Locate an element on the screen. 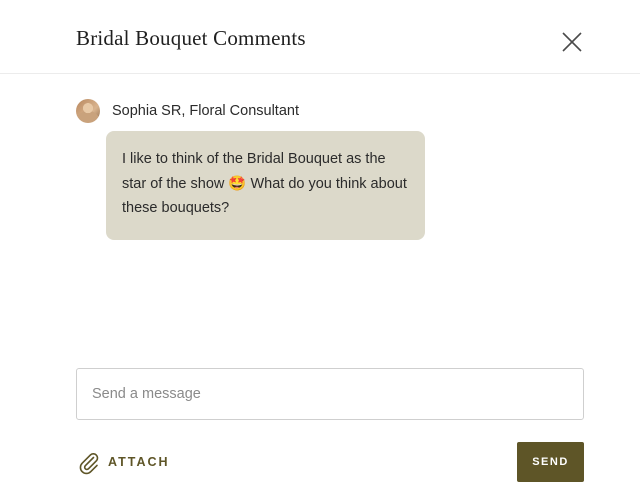 This screenshot has height=500, width=640. paperclip-icon is located at coordinates (89, 464).